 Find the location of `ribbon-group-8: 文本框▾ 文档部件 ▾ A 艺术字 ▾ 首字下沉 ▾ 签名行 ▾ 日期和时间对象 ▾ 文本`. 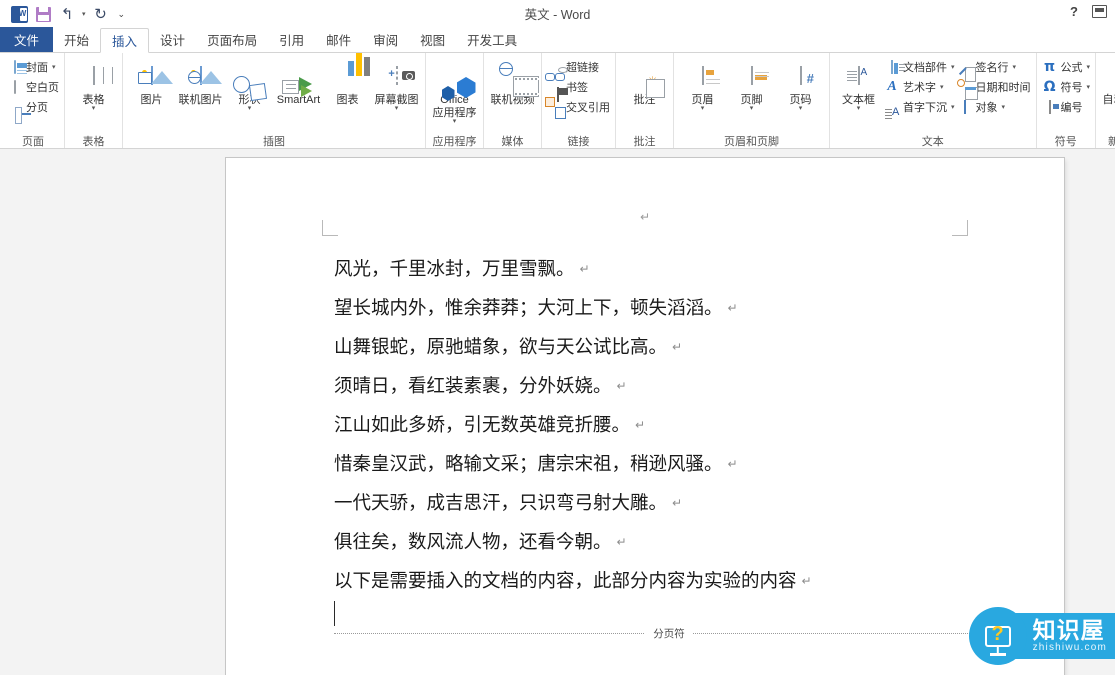

ribbon-group-8: 文本框▾ 文档部件 ▾ A 艺术字 ▾ 首字下沉 ▾ 签名行 ▾ 日期和时间对象 ▾ 文本 is located at coordinates (933, 100).